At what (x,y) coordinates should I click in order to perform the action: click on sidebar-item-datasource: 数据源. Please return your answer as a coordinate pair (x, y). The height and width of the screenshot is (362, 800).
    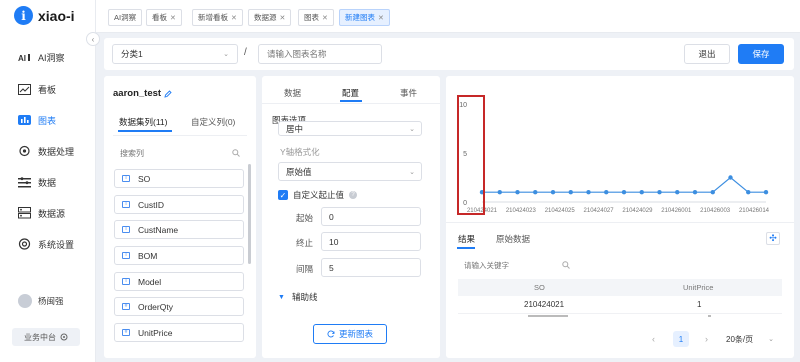
    Looking at the image, I should click on (48, 213).